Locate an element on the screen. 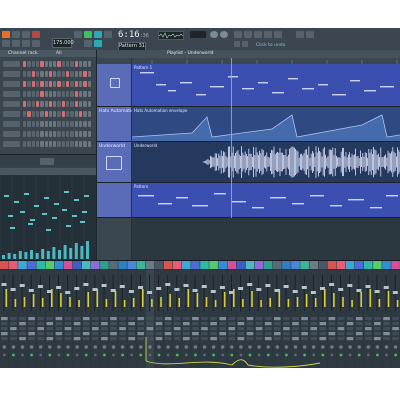 The width and height of the screenshot is (400, 400). loop-record-button is located at coordinates (36, 43).